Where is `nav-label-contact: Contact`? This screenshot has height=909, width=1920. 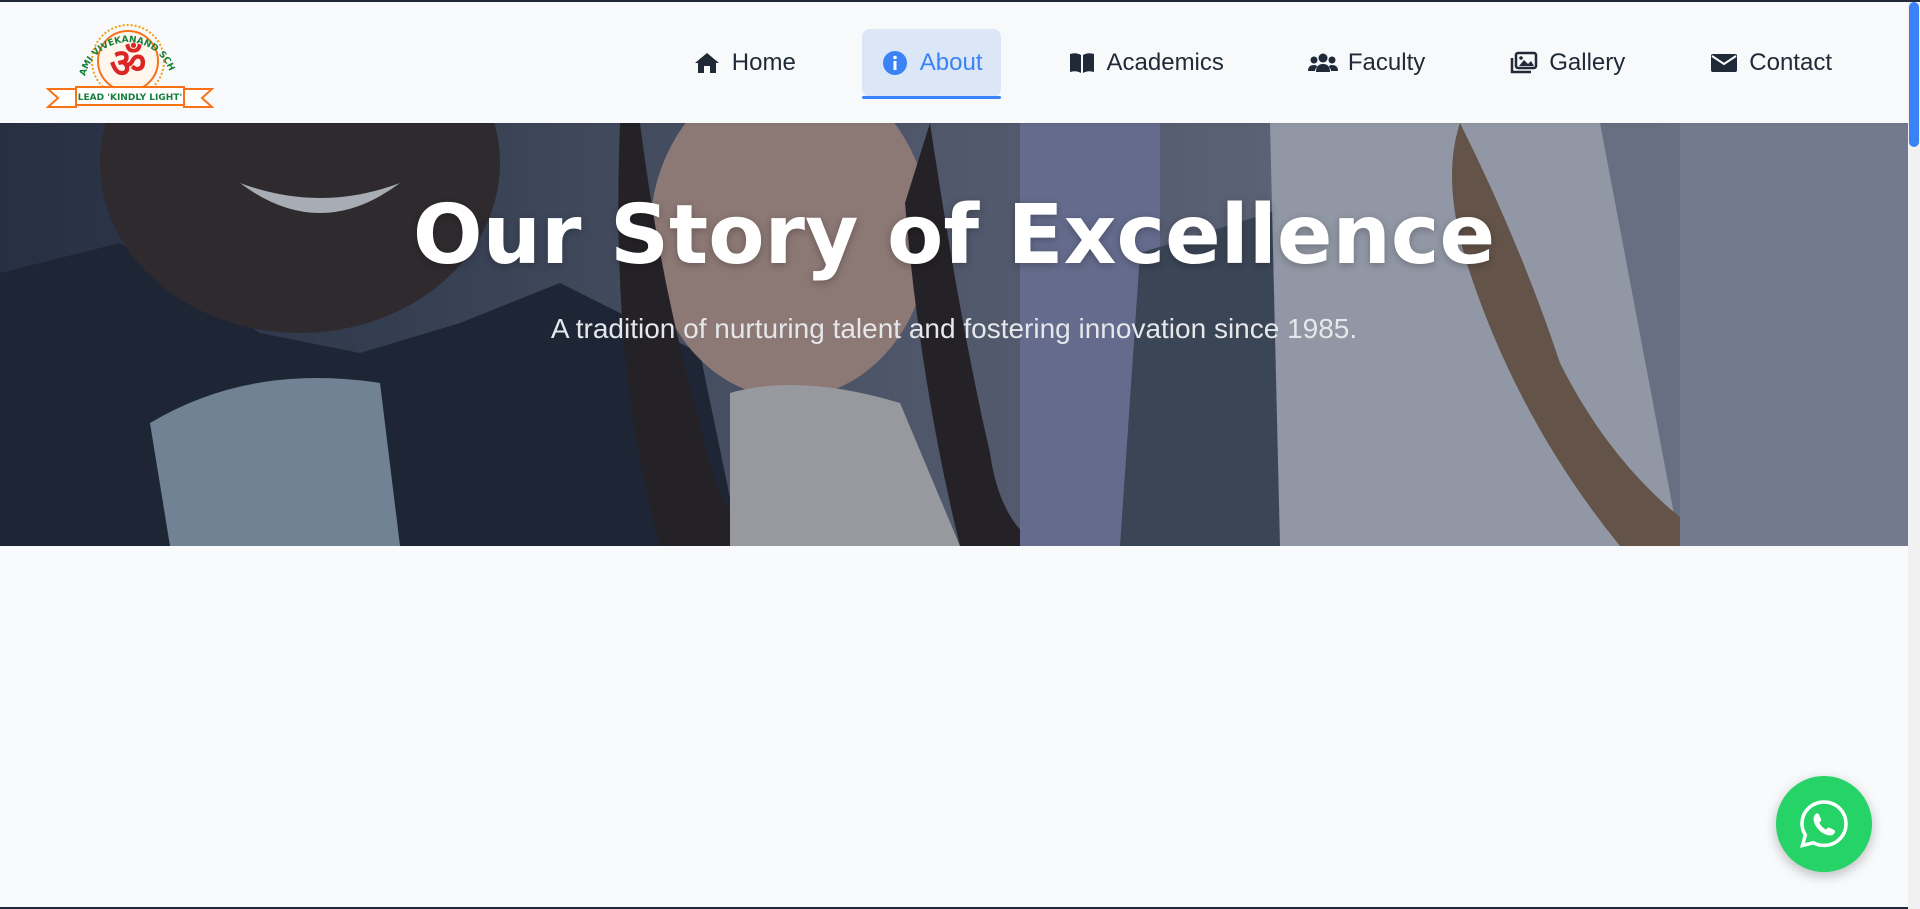 nav-label-contact: Contact is located at coordinates (1790, 62).